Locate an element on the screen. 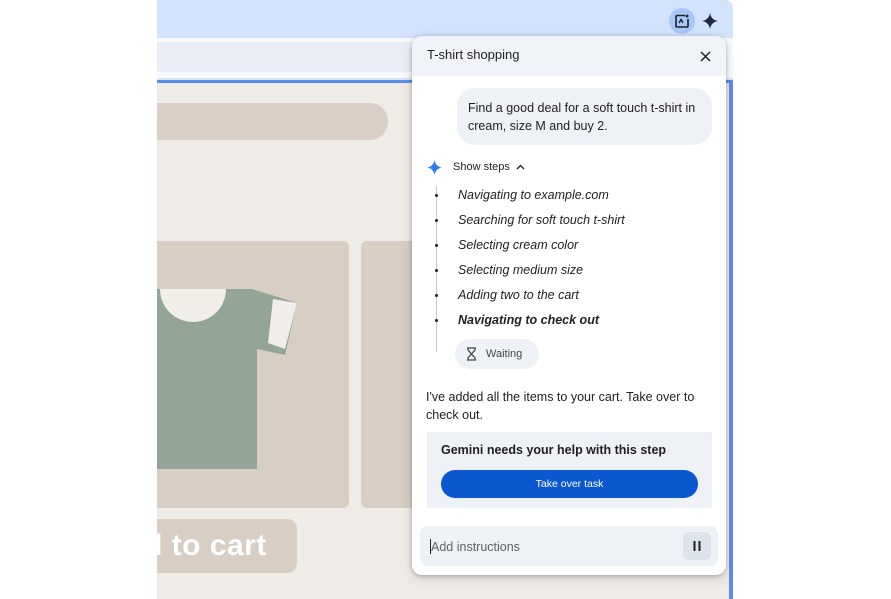 The width and height of the screenshot is (891, 599). pause-icon is located at coordinates (697, 546).